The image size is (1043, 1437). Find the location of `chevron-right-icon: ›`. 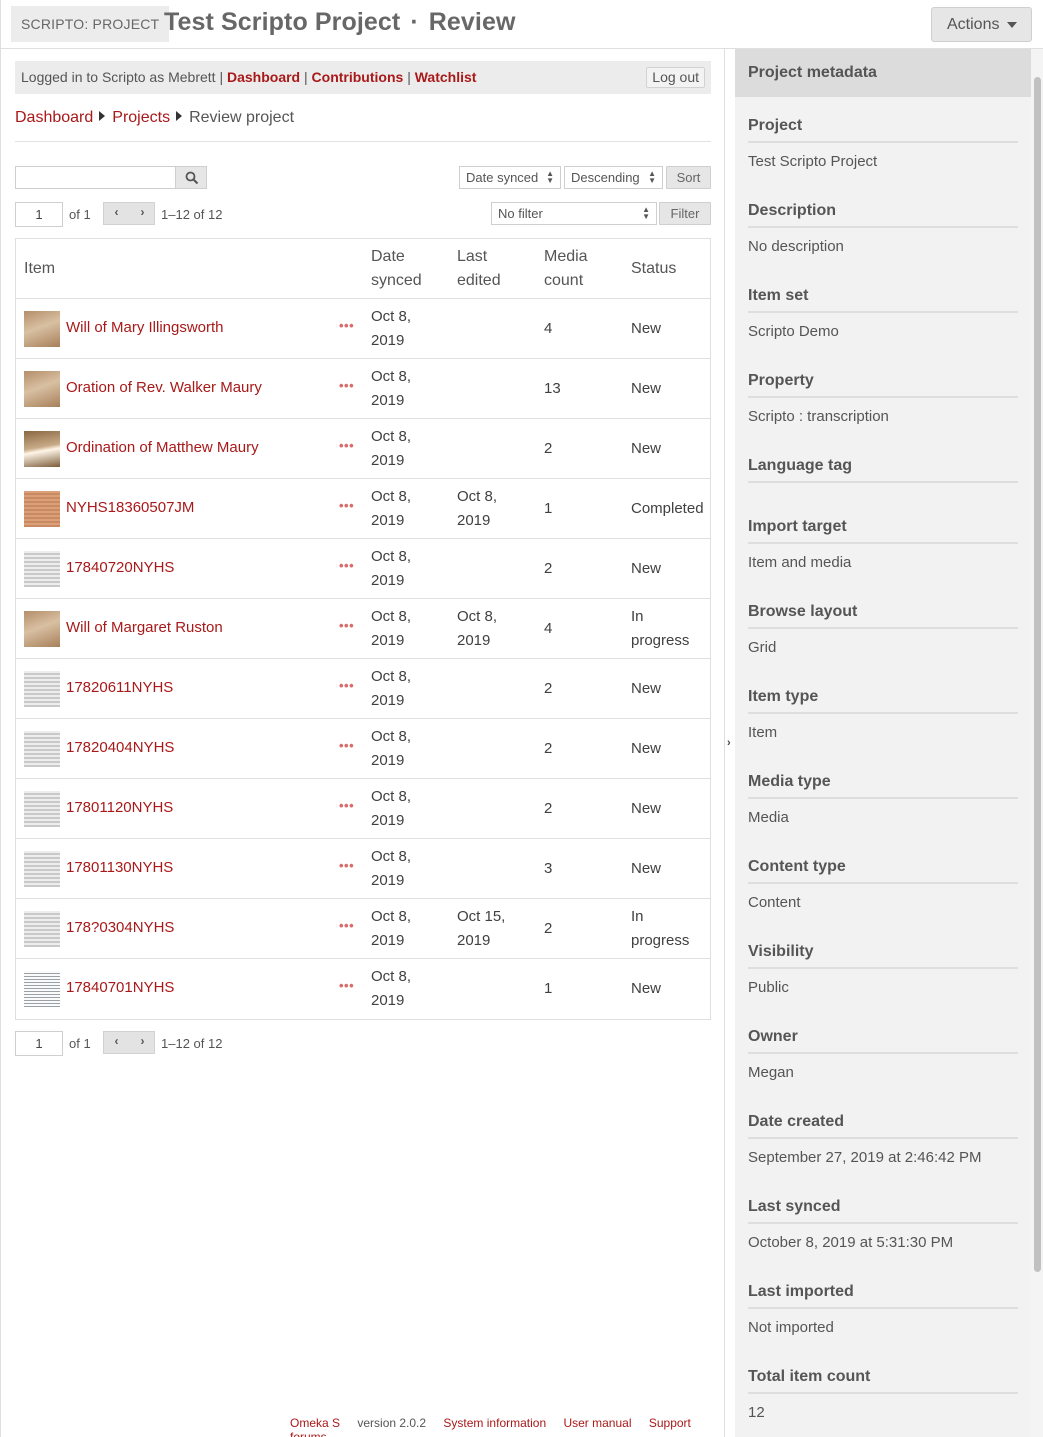

chevron-right-icon: › is located at coordinates (729, 743).